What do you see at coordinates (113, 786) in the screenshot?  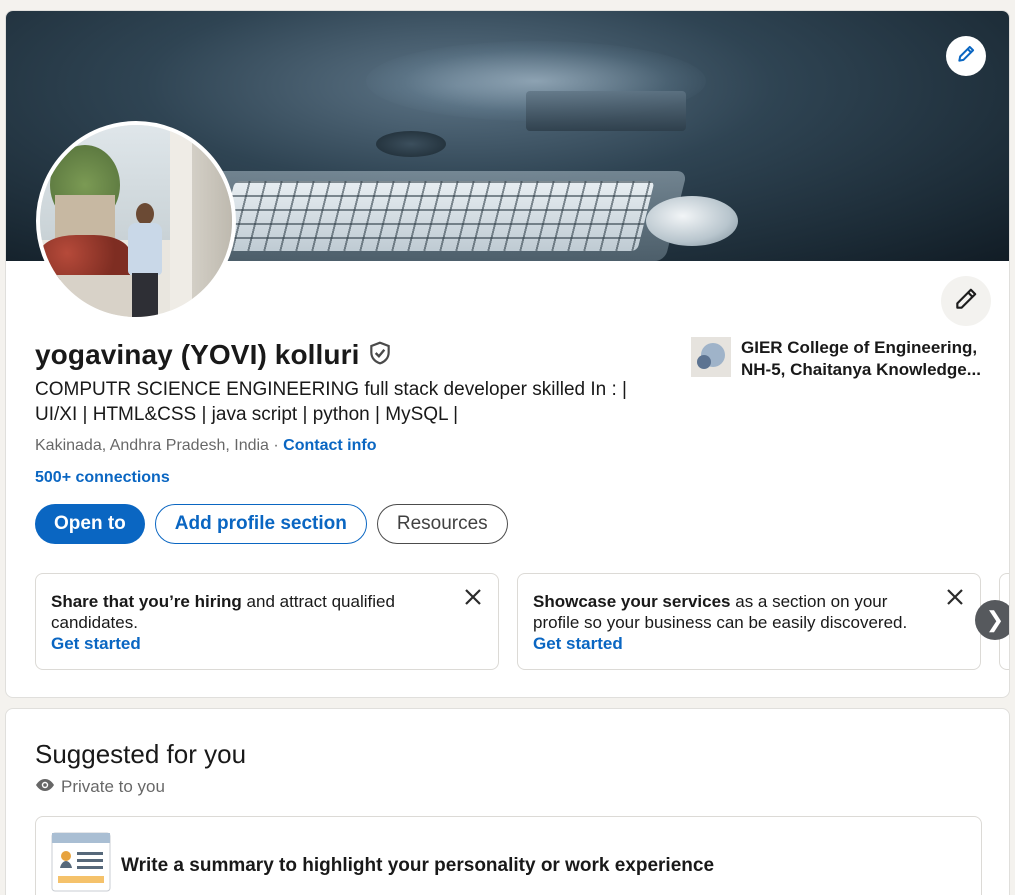 I see `private-text: Private to you` at bounding box center [113, 786].